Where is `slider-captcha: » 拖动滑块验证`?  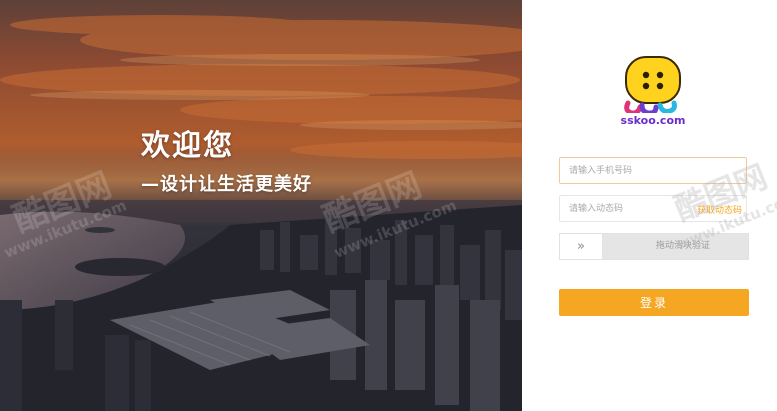
slider-captcha: » 拖动滑块验证 is located at coordinates (654, 246).